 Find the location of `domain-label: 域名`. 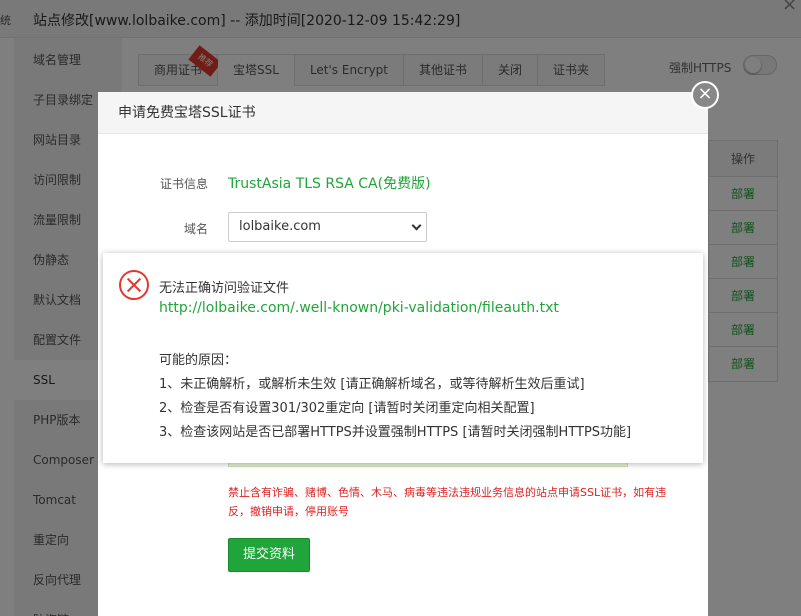

domain-label: 域名 is located at coordinates (195, 229).